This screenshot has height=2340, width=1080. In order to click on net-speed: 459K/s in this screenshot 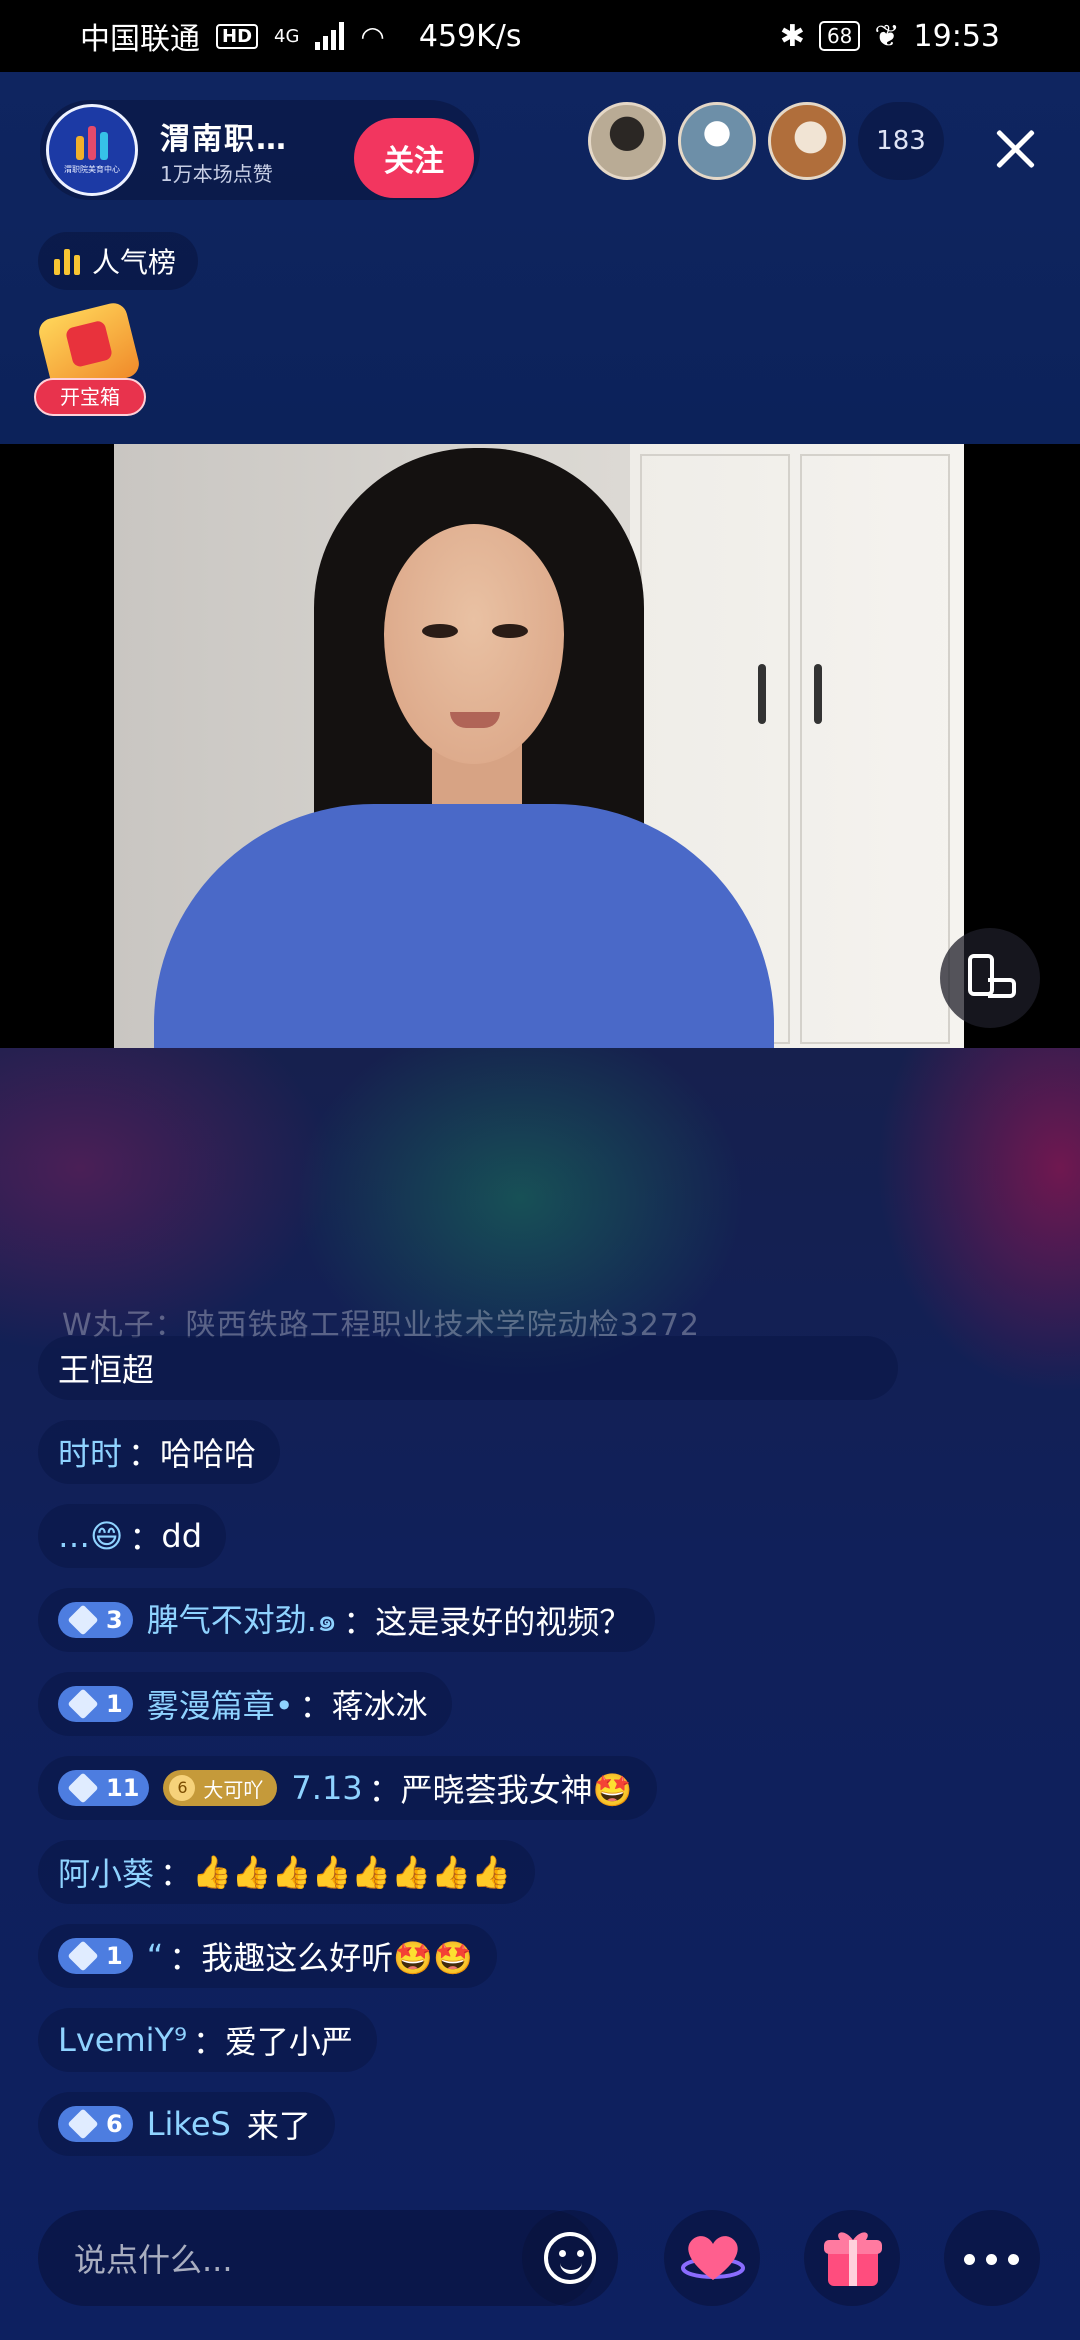, I will do `click(470, 36)`.